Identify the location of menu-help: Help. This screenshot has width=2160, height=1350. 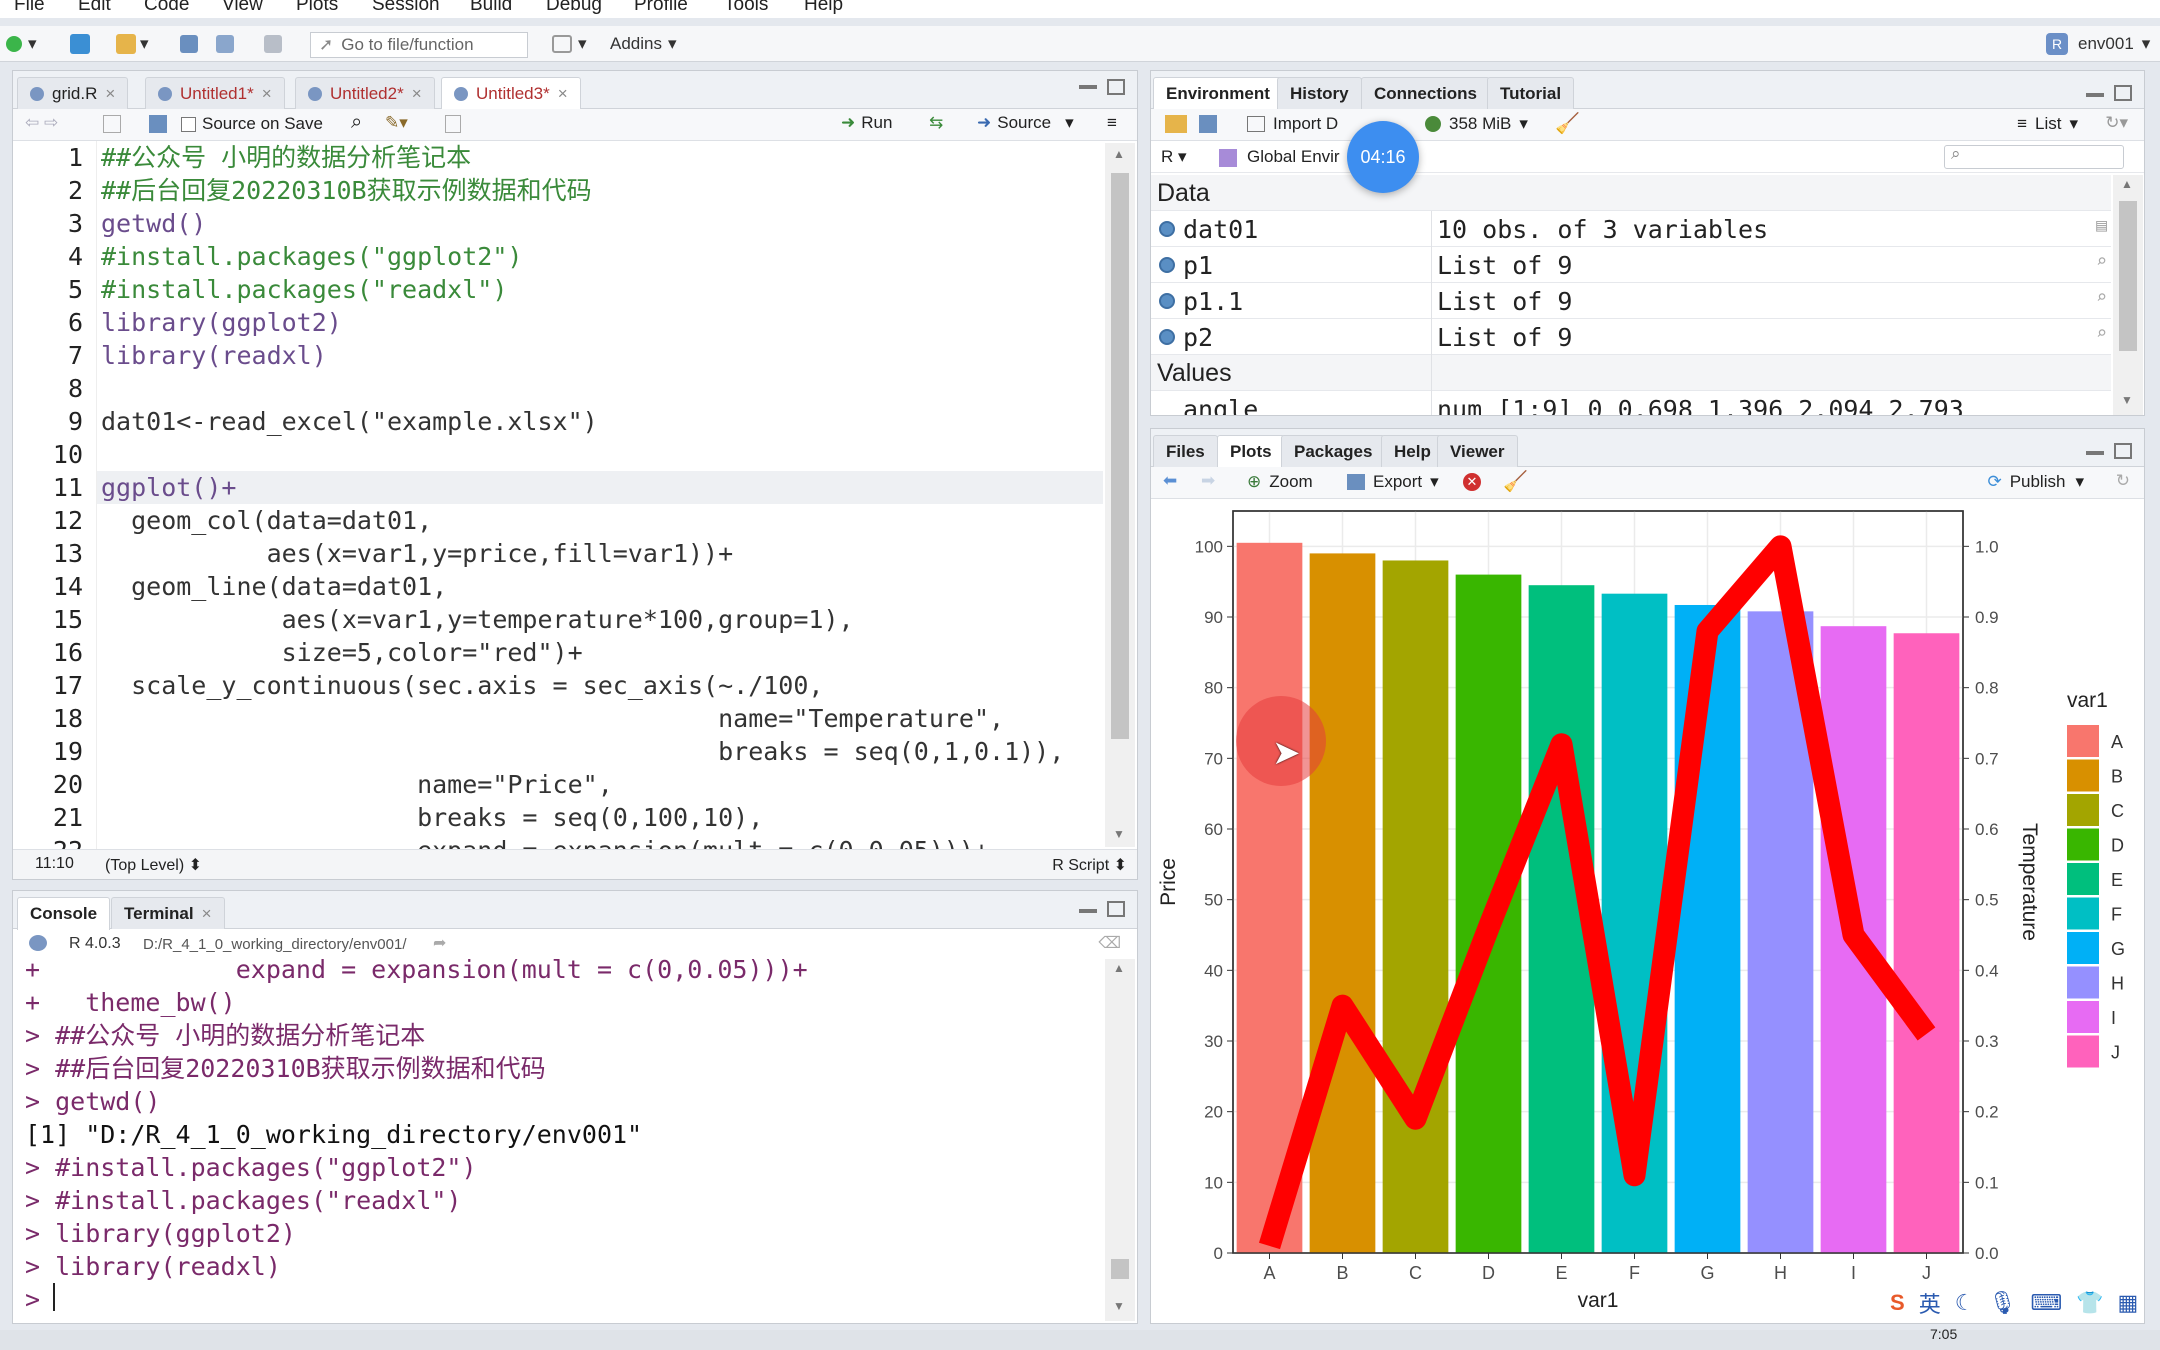
(823, 8).